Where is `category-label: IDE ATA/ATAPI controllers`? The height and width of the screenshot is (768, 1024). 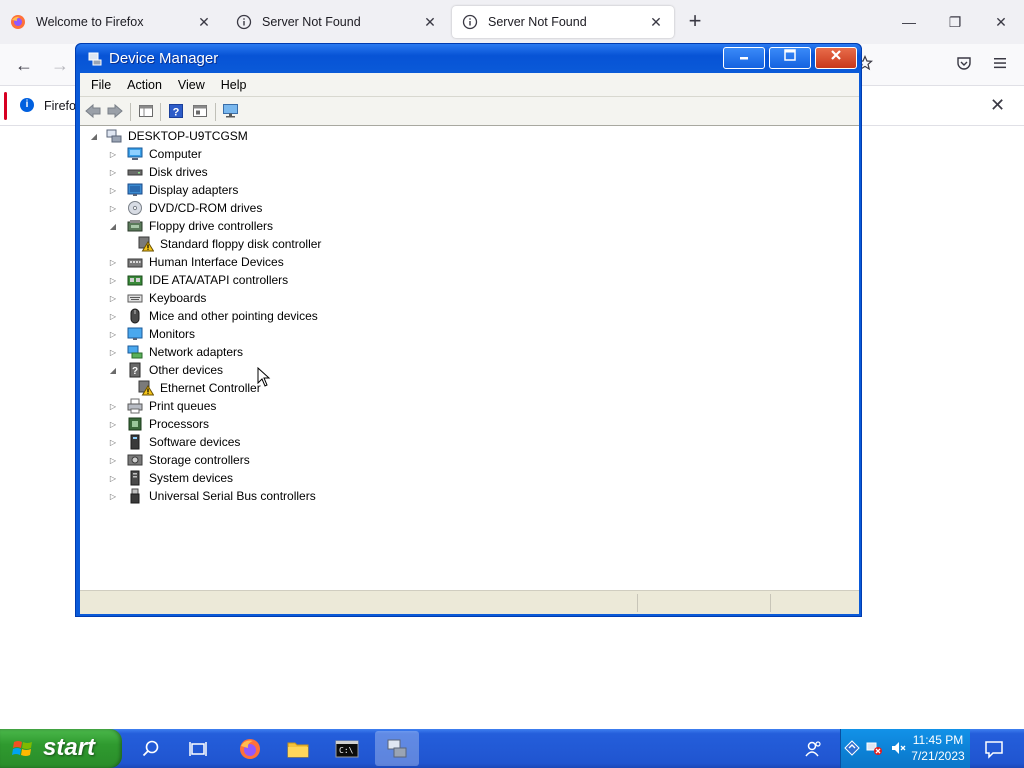 category-label: IDE ATA/ATAPI controllers is located at coordinates (219, 280).